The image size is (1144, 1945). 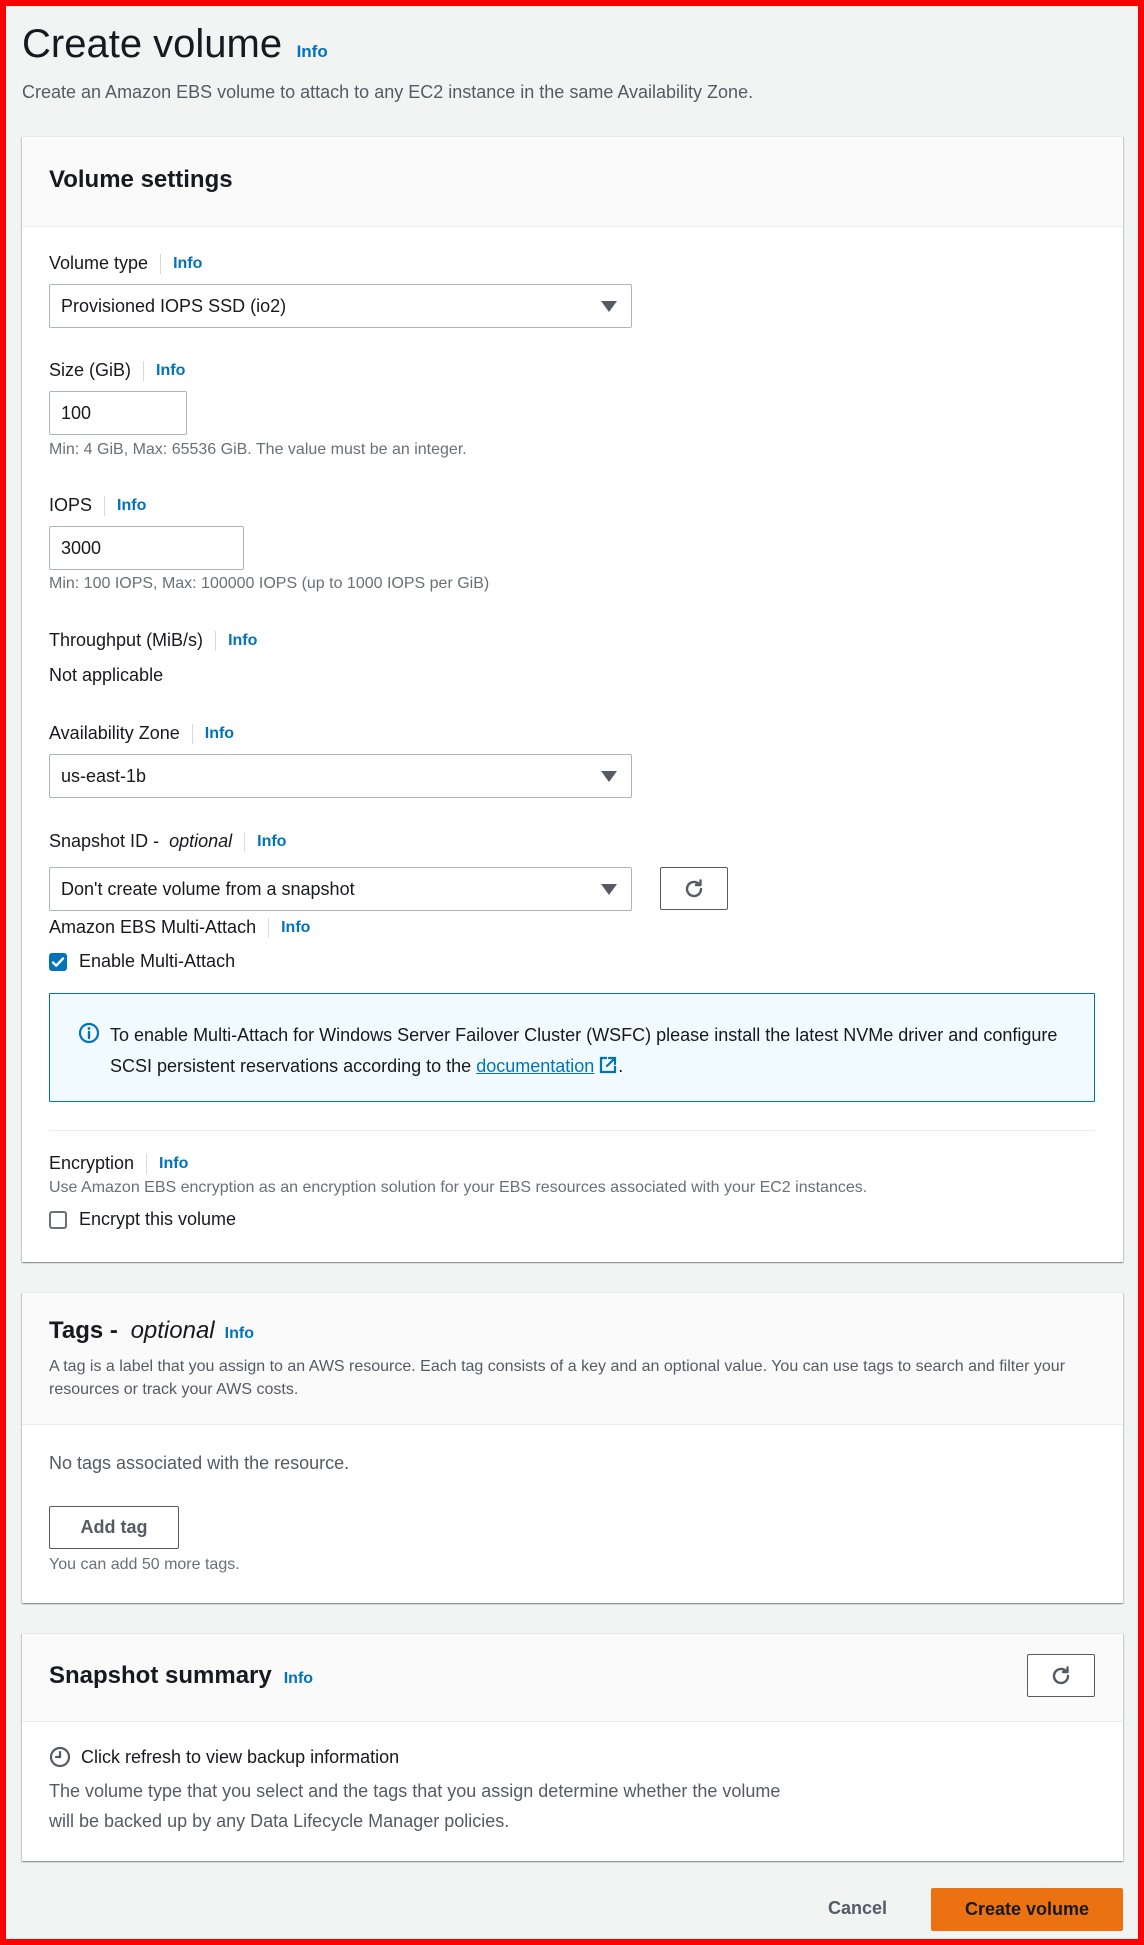 I want to click on alert-end-text: ., so click(x=621, y=1066).